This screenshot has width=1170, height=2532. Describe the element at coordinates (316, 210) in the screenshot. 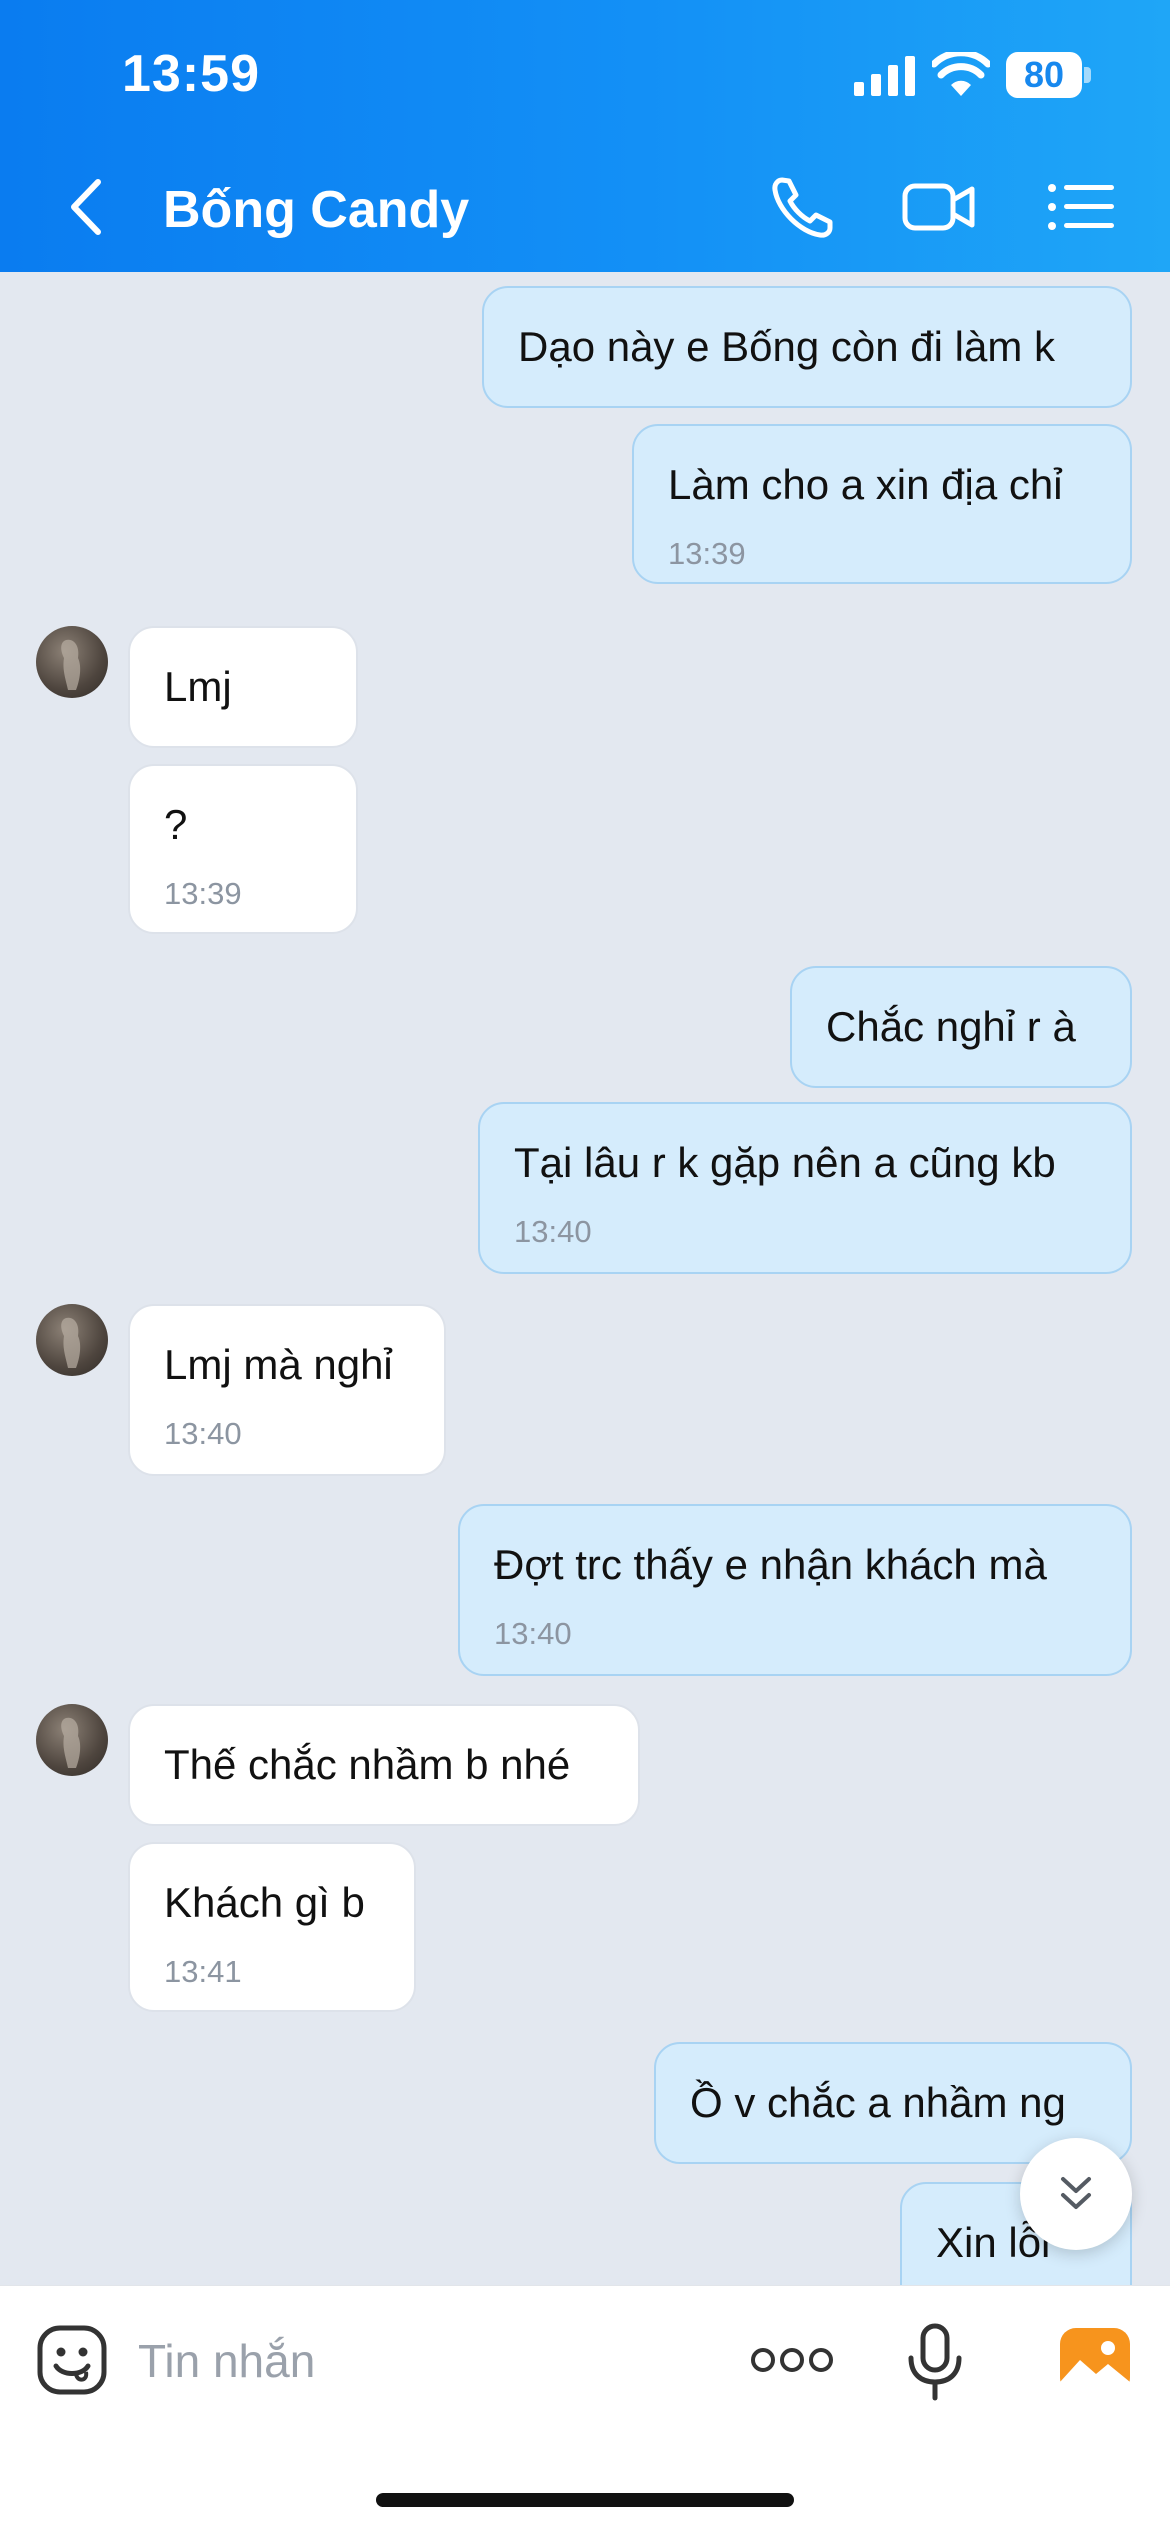

I see `contact-name: Bống Candy` at that location.